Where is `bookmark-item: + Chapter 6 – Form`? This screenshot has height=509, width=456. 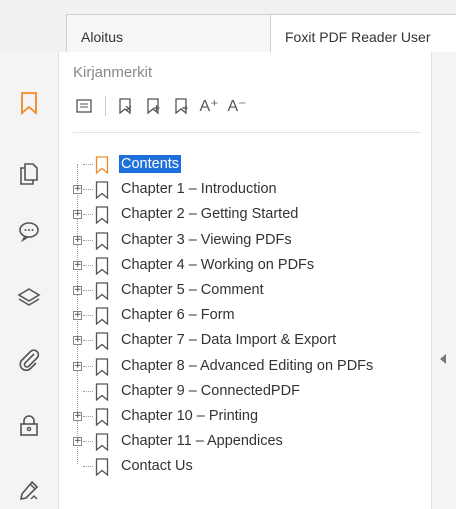
bookmark-item: + Chapter 6 – Form is located at coordinates (248, 315).